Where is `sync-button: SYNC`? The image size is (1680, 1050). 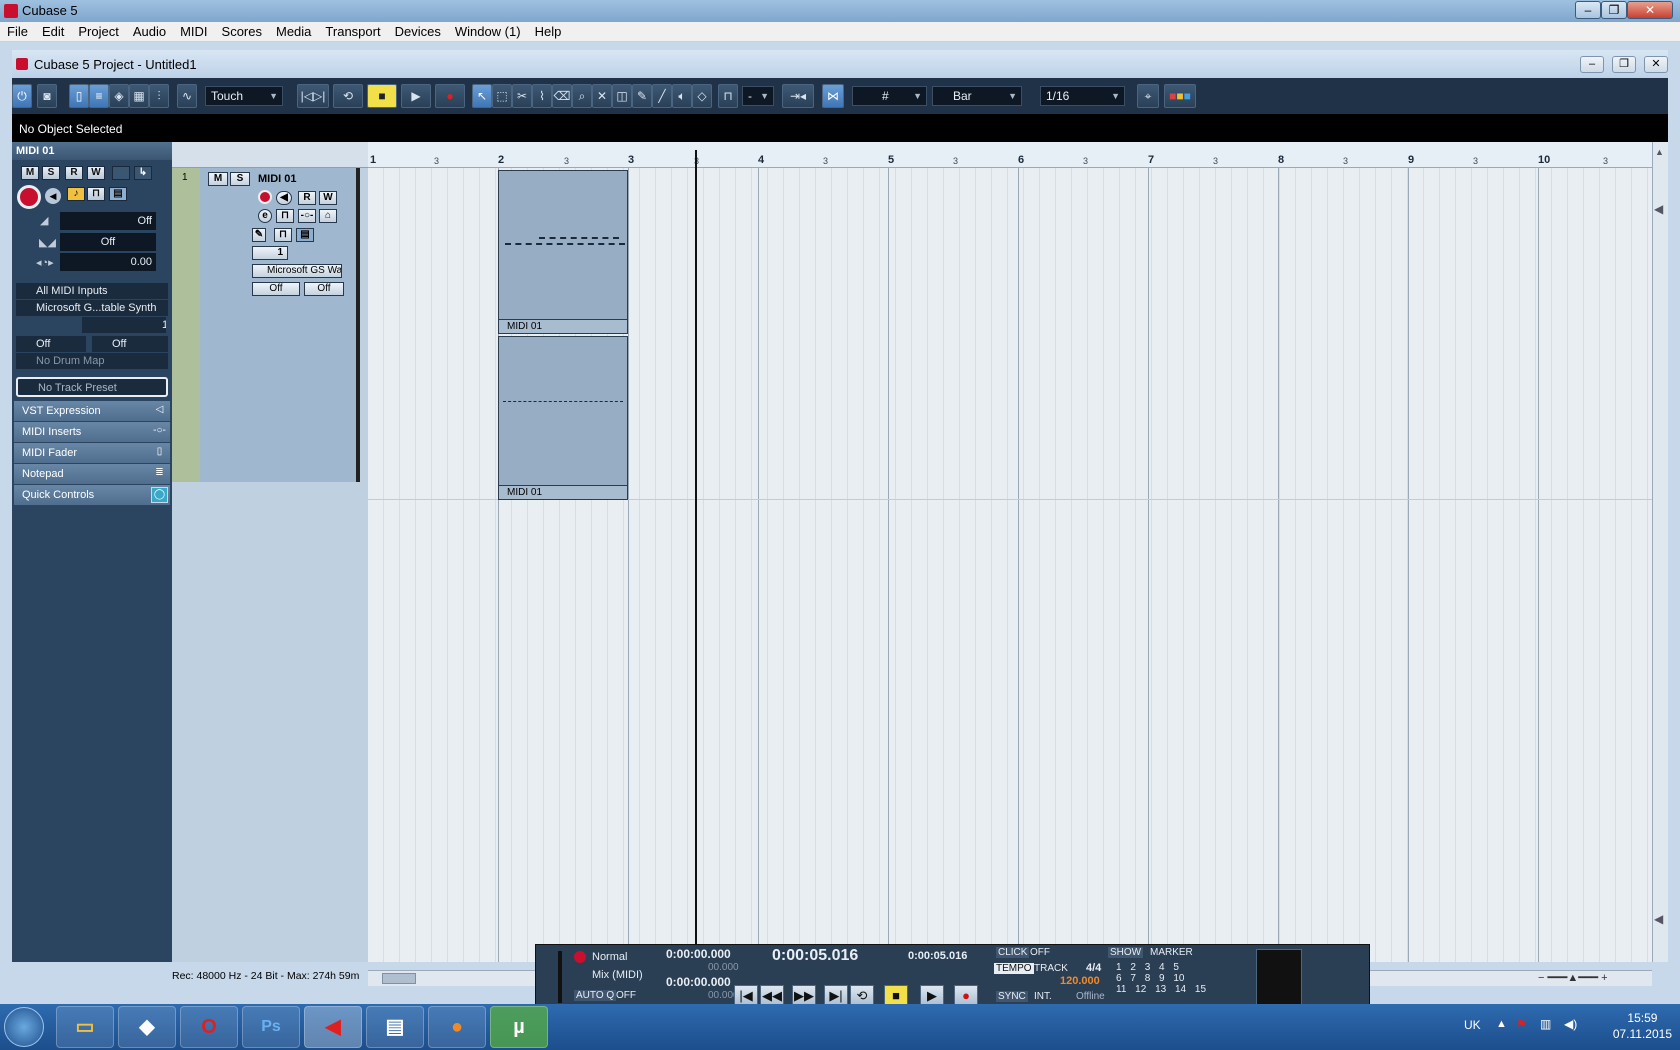 sync-button: SYNC is located at coordinates (1012, 996).